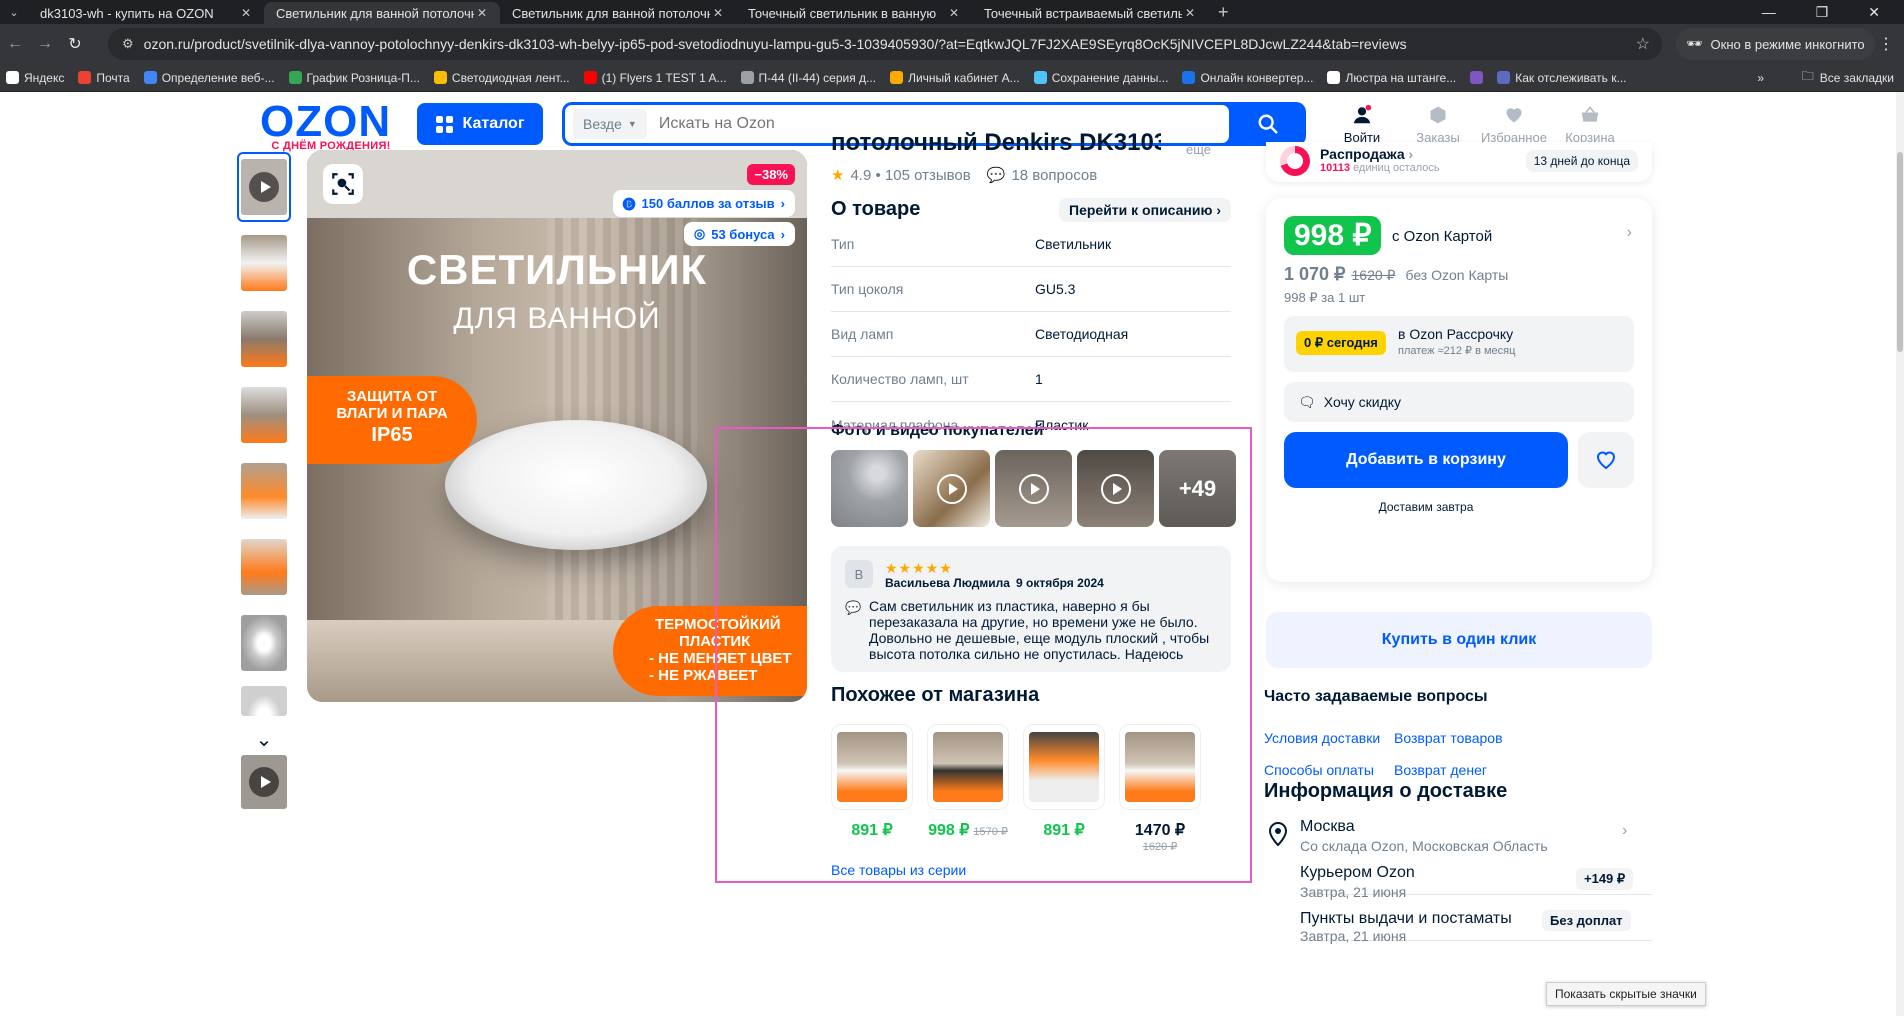 Image resolution: width=1904 pixels, height=1016 pixels. What do you see at coordinates (1643, 44) in the screenshot?
I see `bookmark-star-icon: ☆` at bounding box center [1643, 44].